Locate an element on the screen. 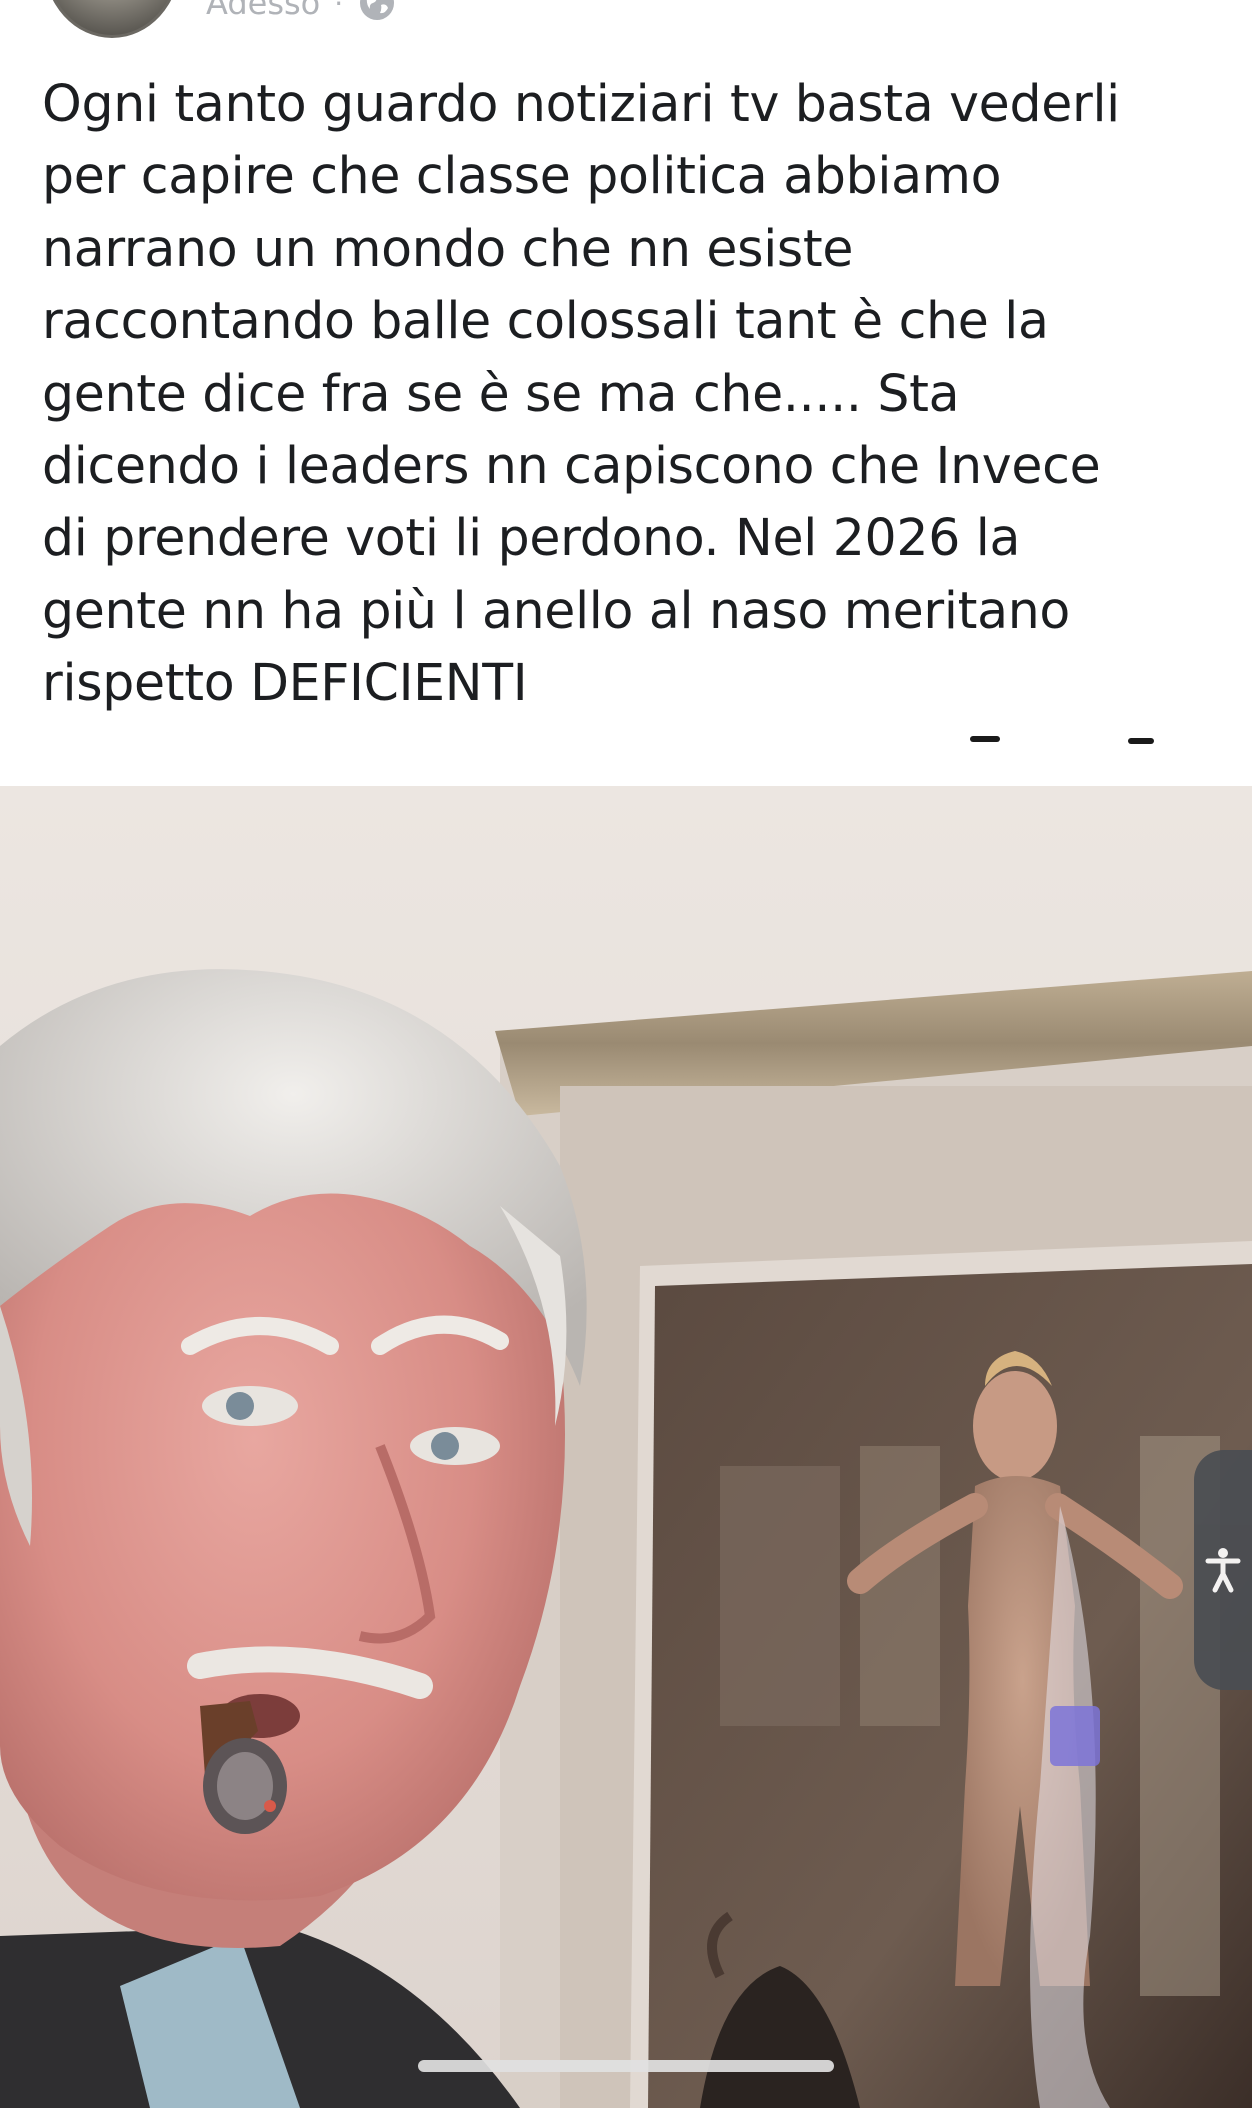 The height and width of the screenshot is (2108, 1252). accessibility-person-icon is located at coordinates (1223, 1570).